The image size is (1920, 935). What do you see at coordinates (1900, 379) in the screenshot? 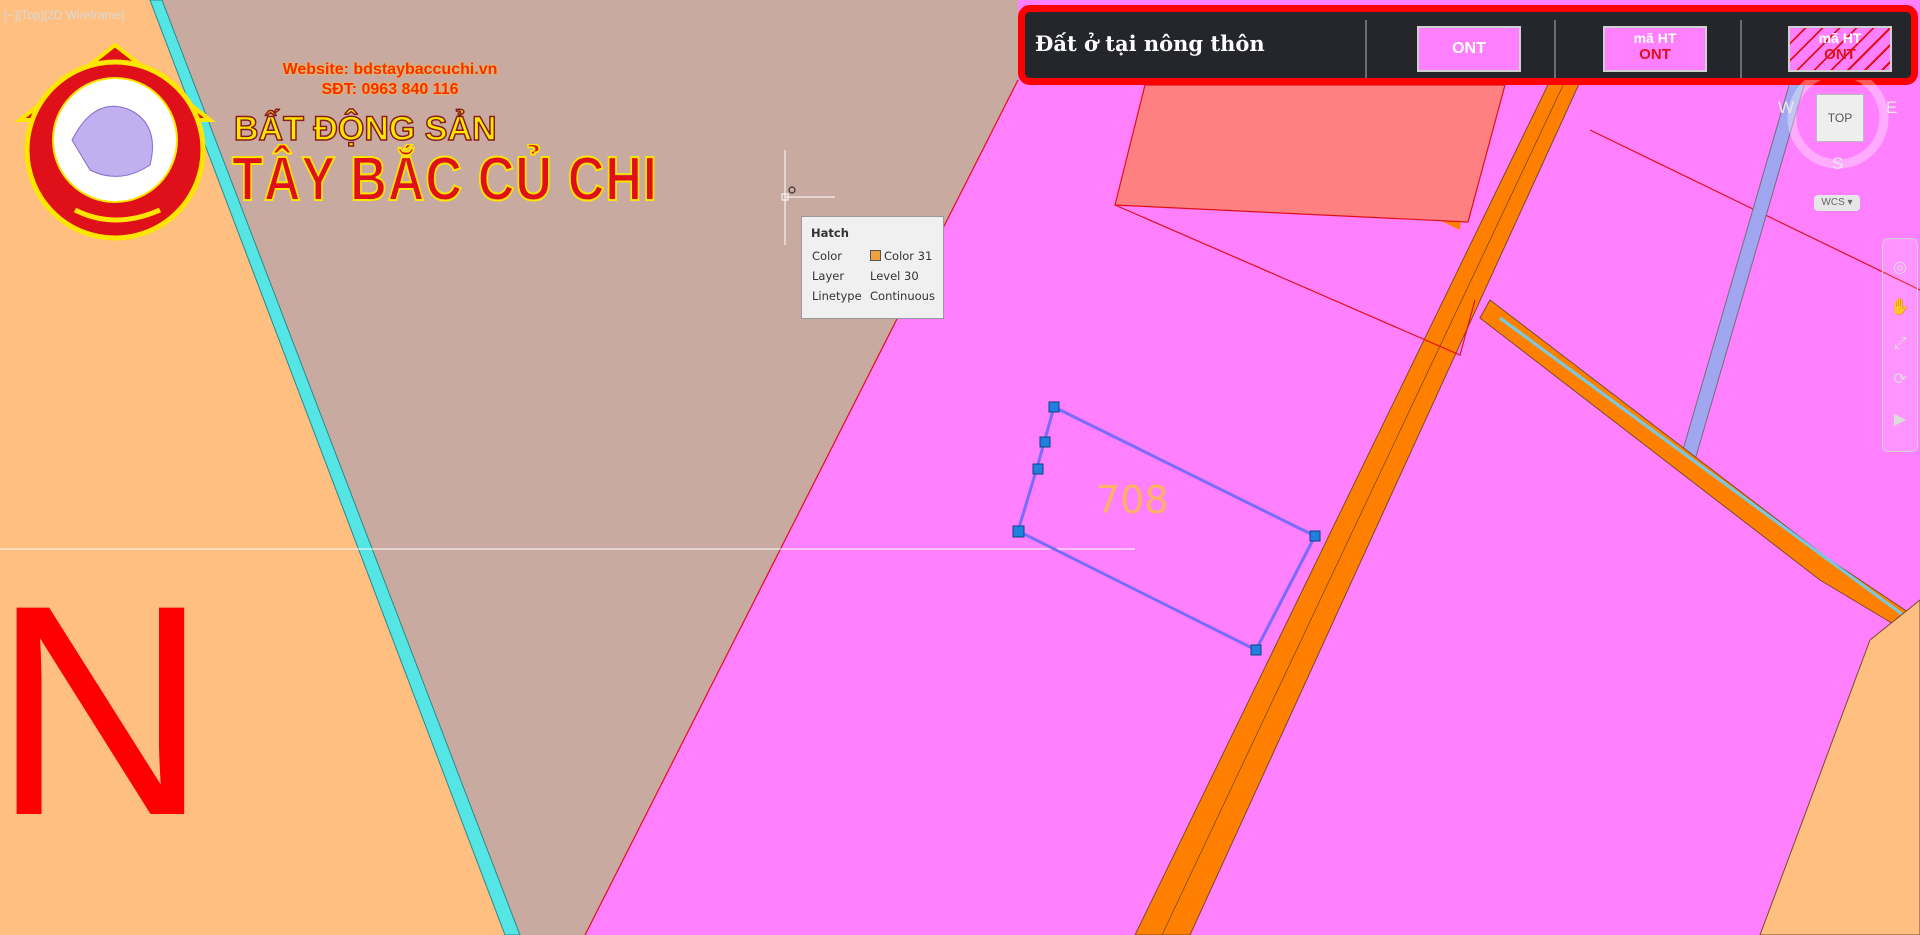
I see `orbit-icon: ⟳` at bounding box center [1900, 379].